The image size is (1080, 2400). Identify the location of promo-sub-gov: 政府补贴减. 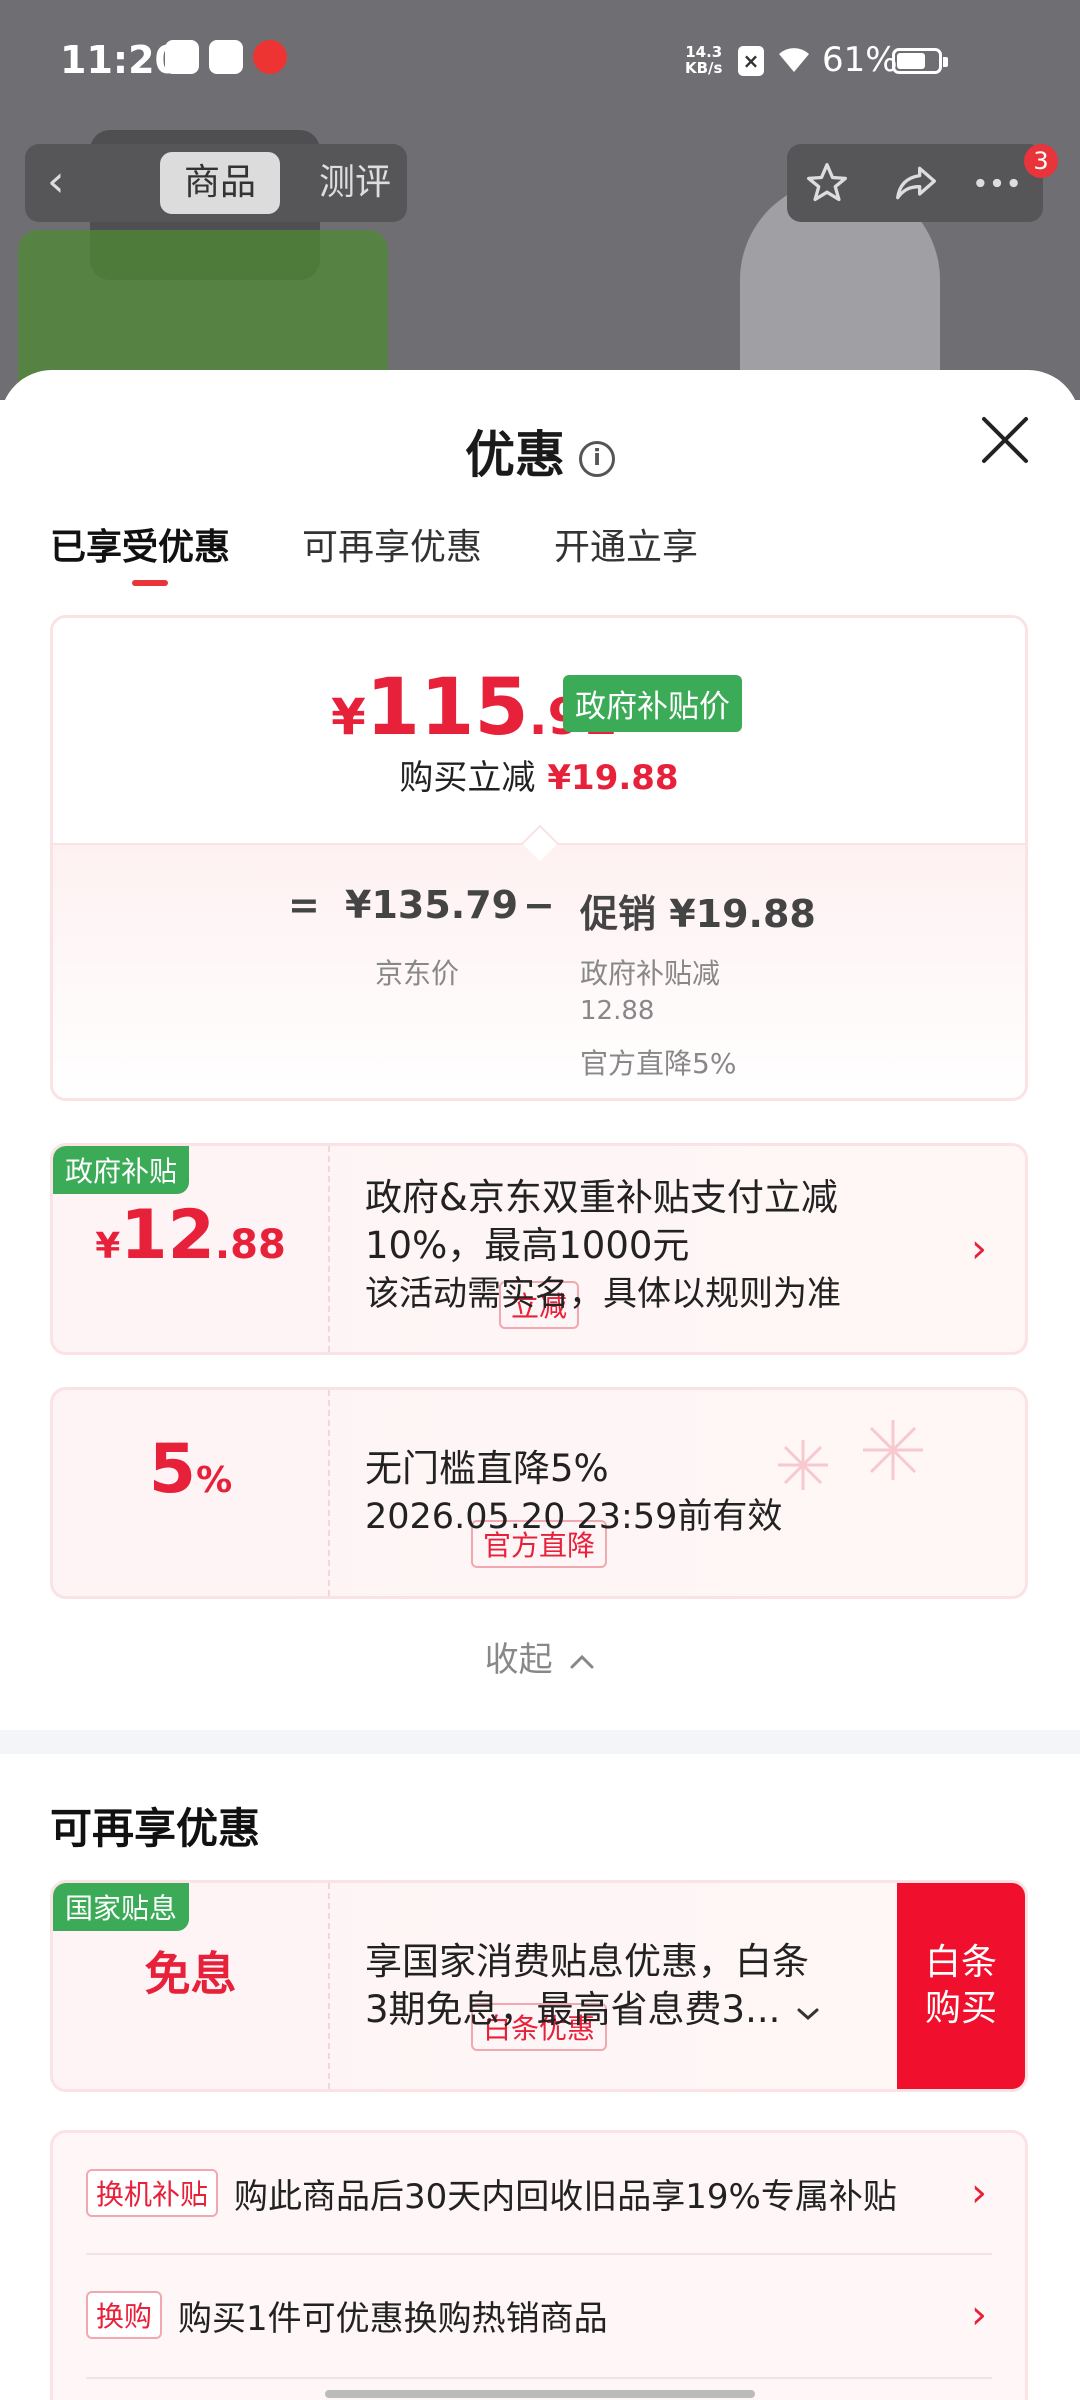
(650, 973).